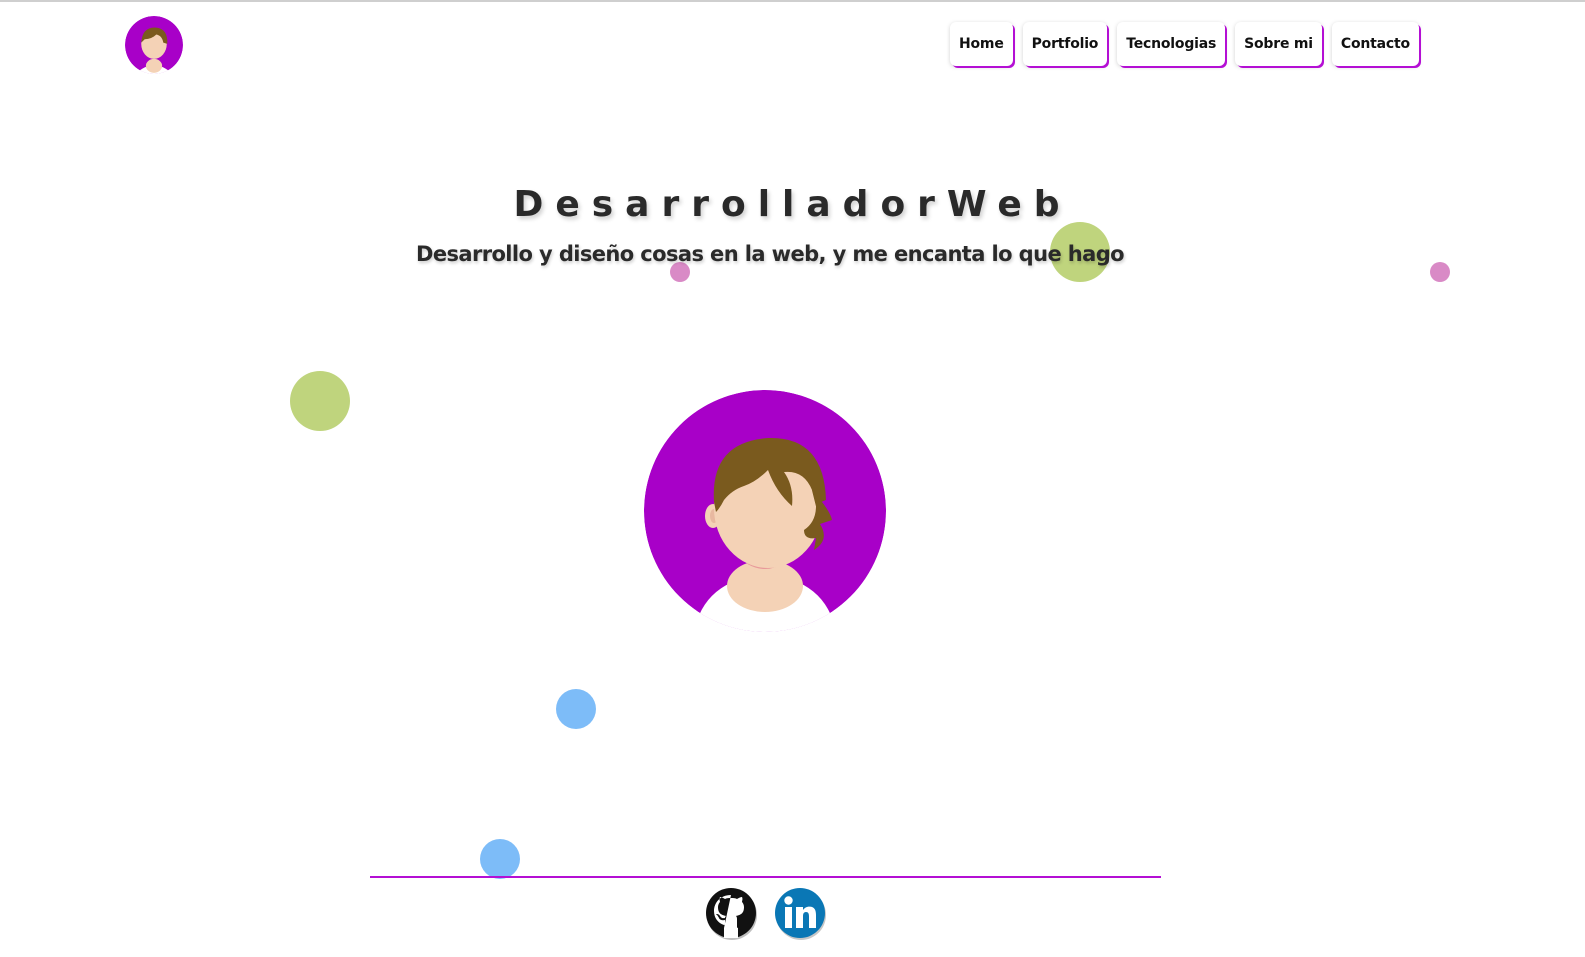 The height and width of the screenshot is (957, 1585). What do you see at coordinates (1171, 44) in the screenshot?
I see `nav-tecnologias: Tecnologias` at bounding box center [1171, 44].